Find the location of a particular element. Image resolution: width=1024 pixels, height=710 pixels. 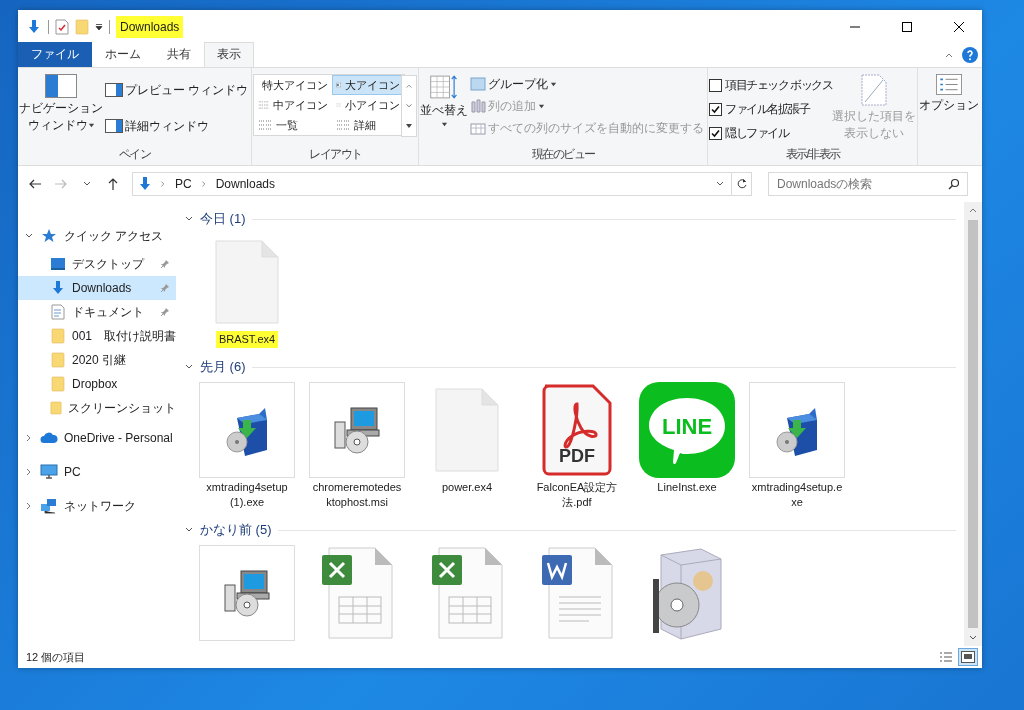

ribbon-tab: ホーム is located at coordinates (123, 54).